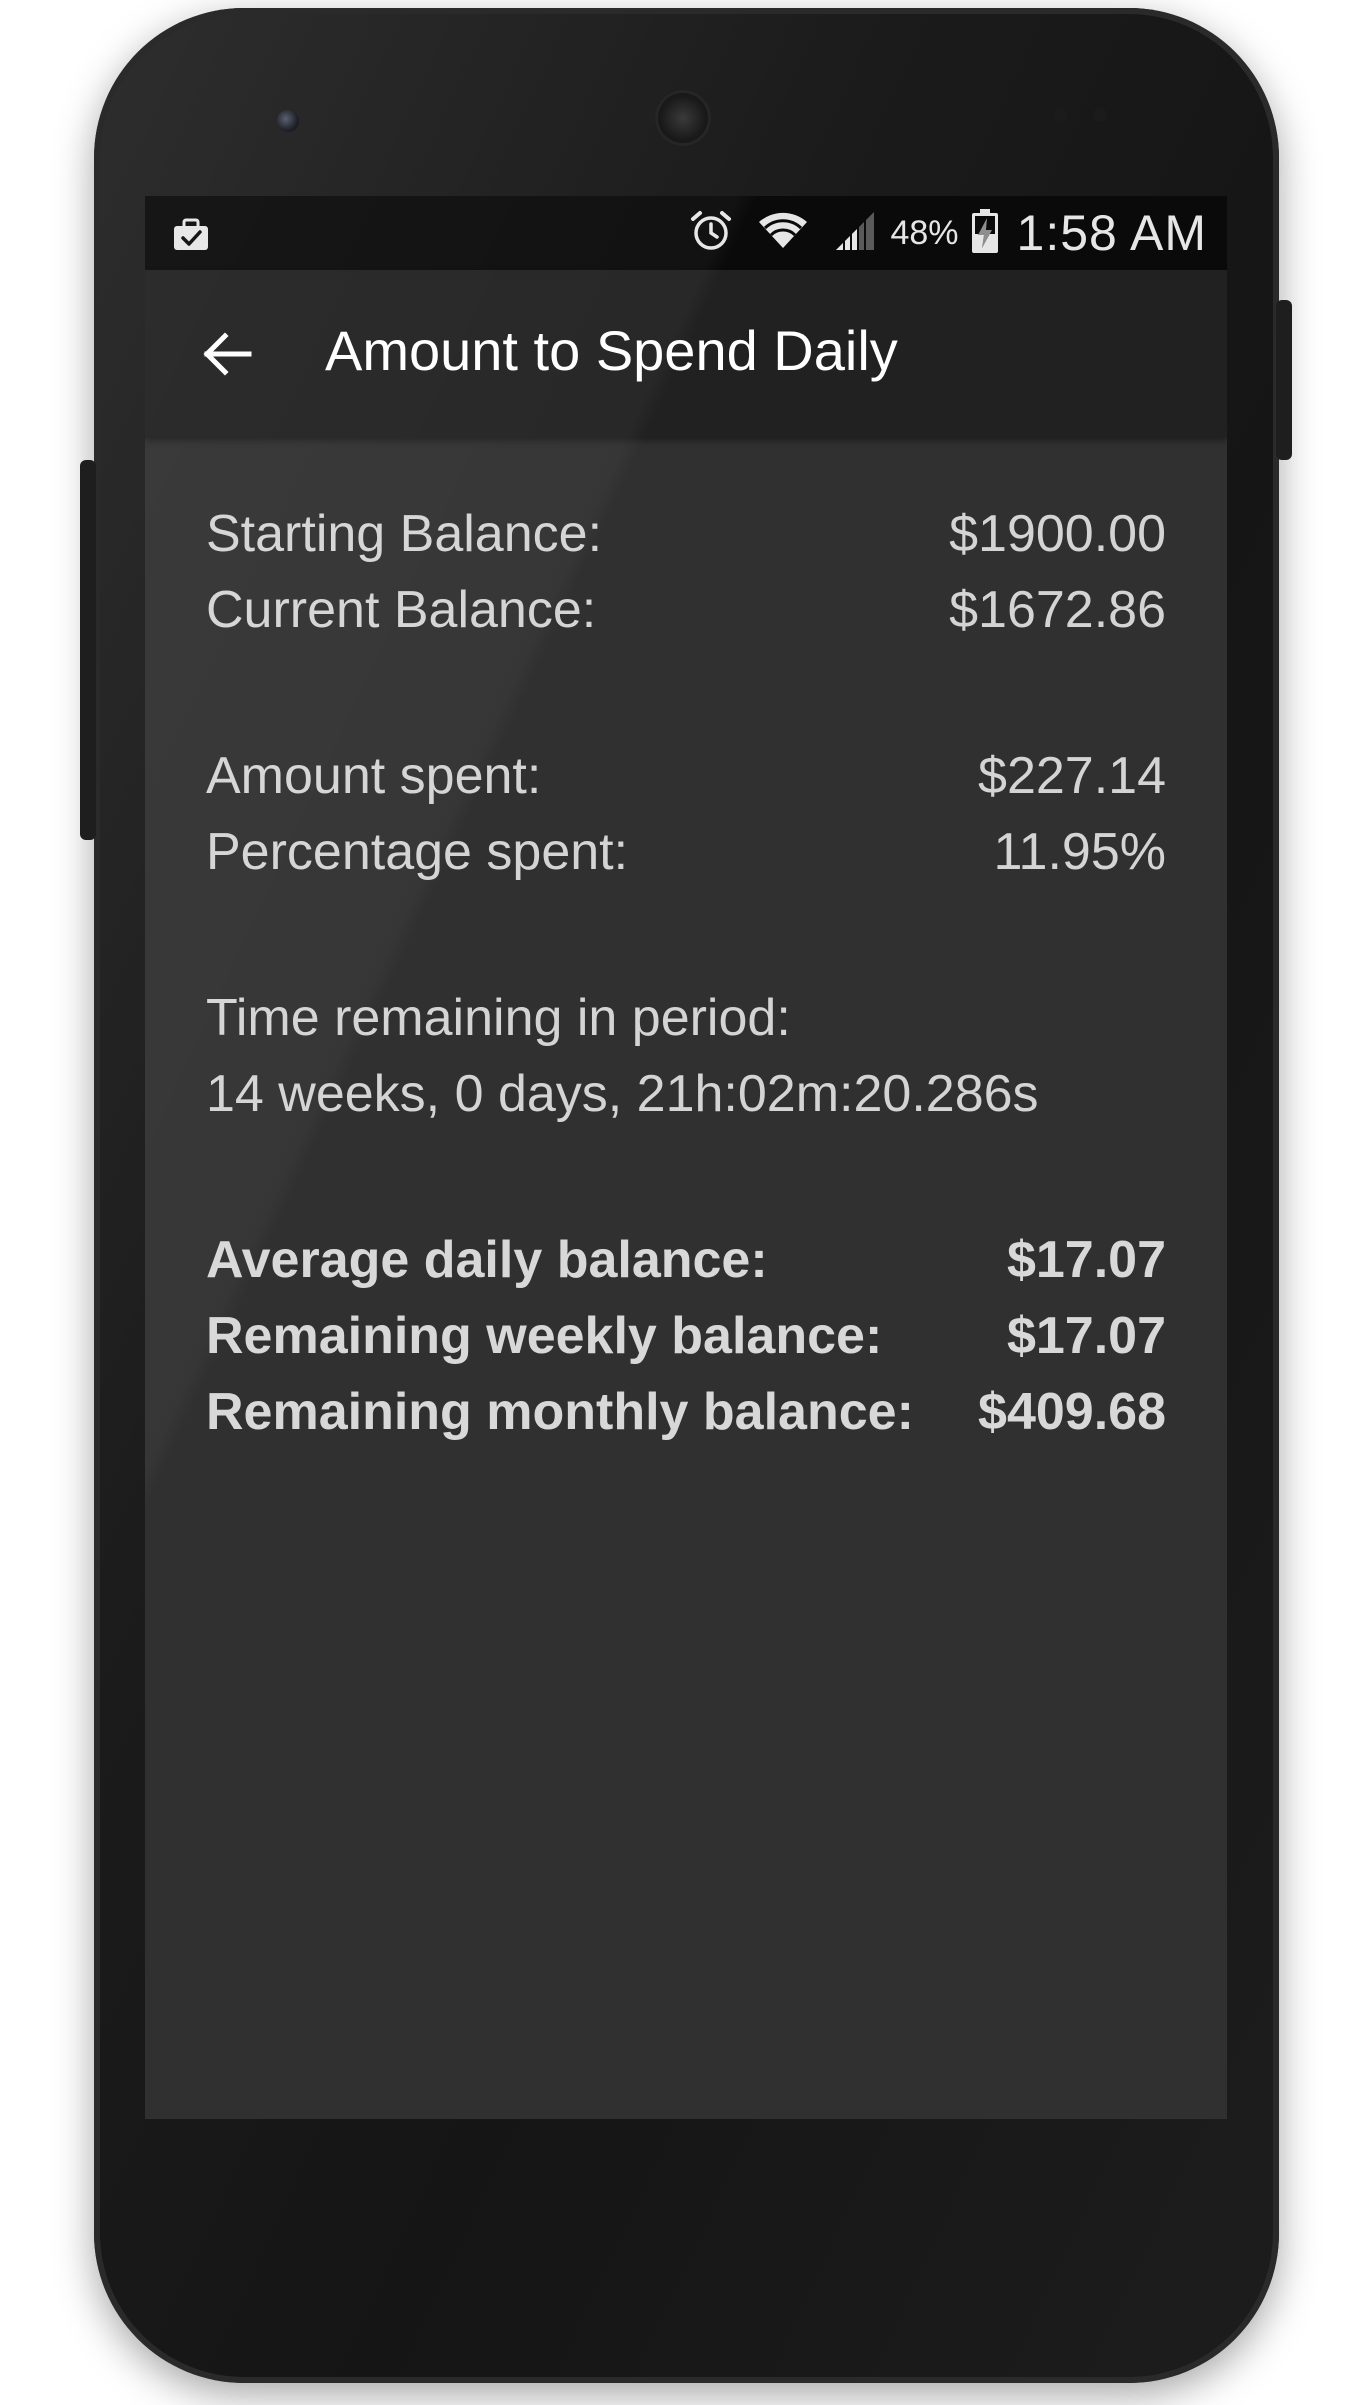 The height and width of the screenshot is (2405, 1370). I want to click on cell-signal-icon, so click(855, 233).